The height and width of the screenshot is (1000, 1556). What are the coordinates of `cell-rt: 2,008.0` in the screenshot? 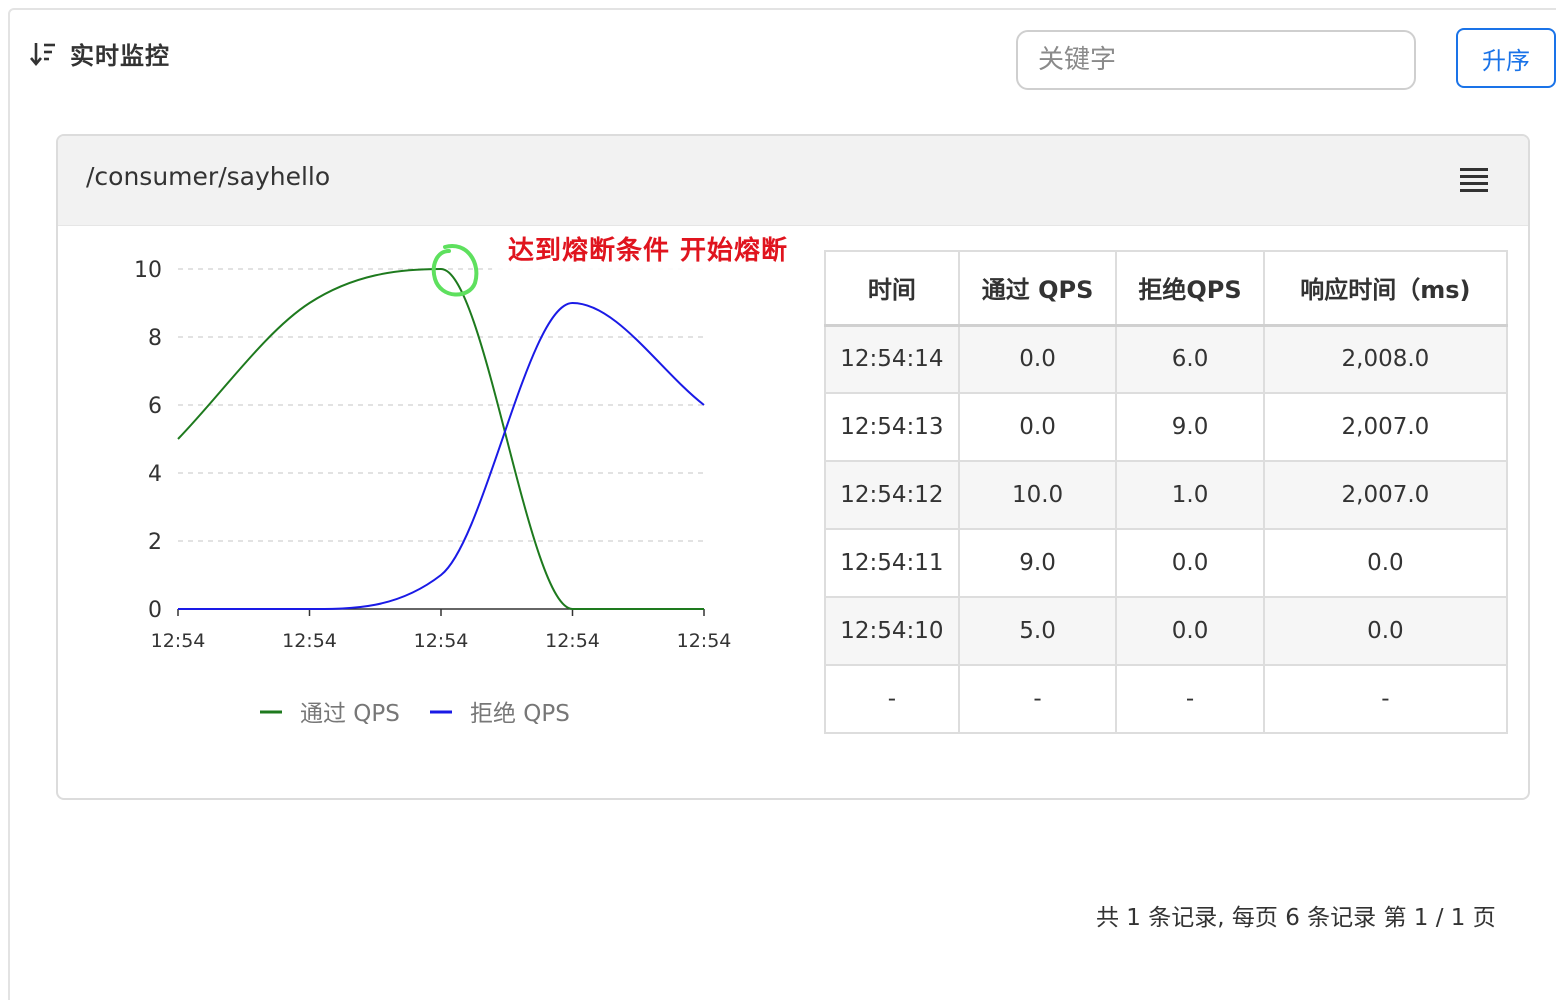 It's located at (1385, 359).